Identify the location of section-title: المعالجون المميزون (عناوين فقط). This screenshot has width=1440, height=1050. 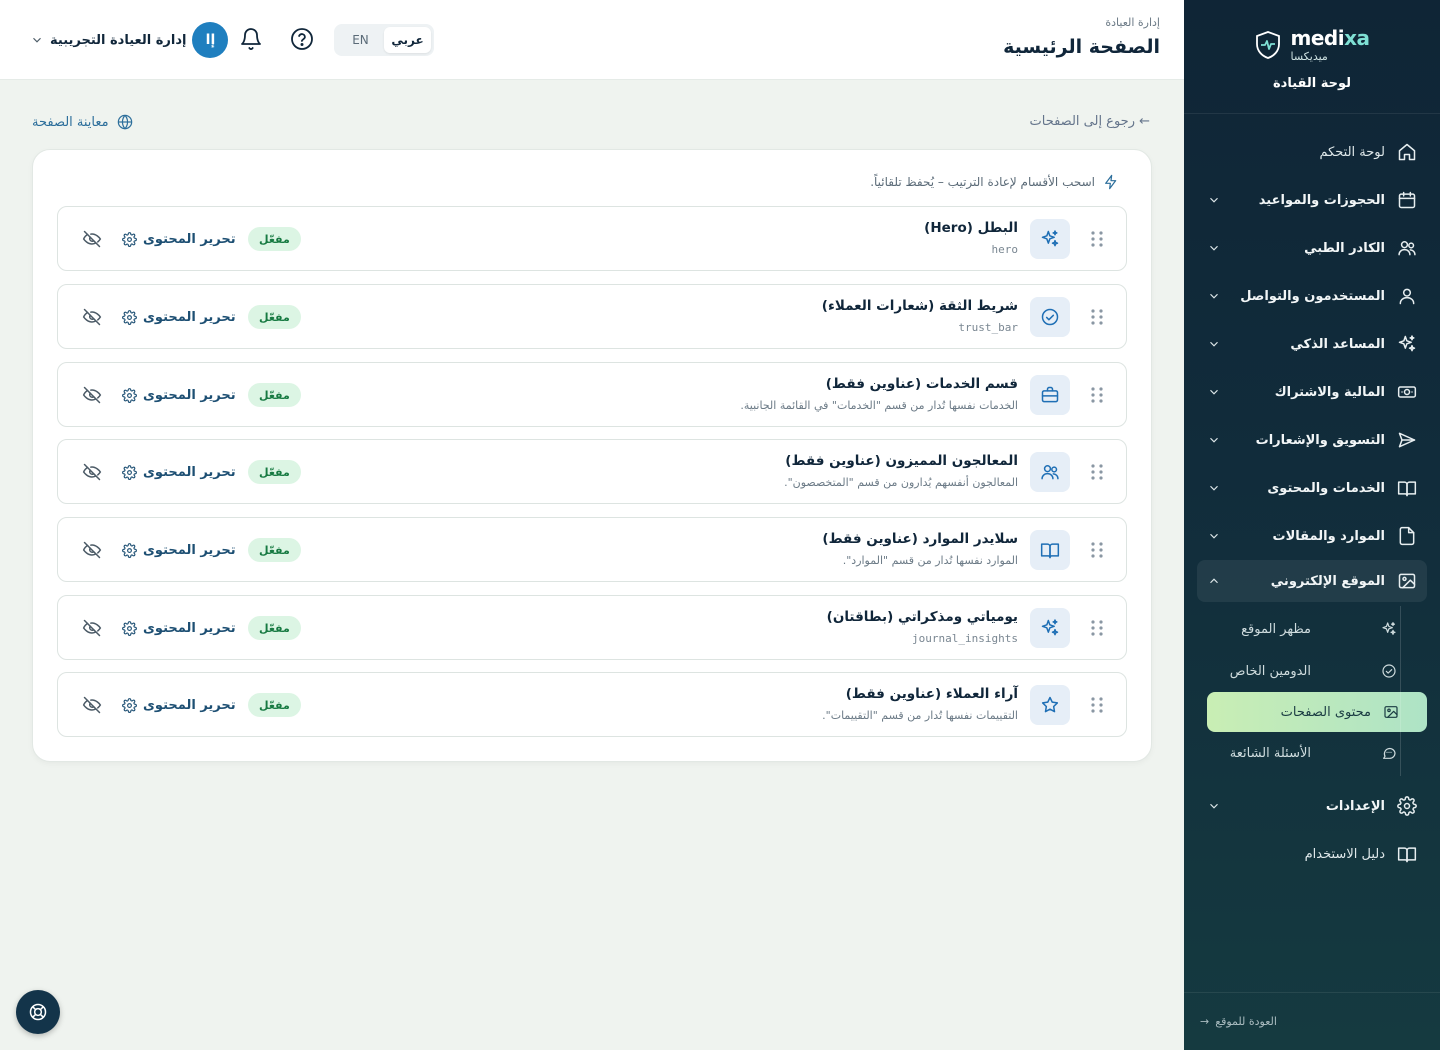
(901, 461).